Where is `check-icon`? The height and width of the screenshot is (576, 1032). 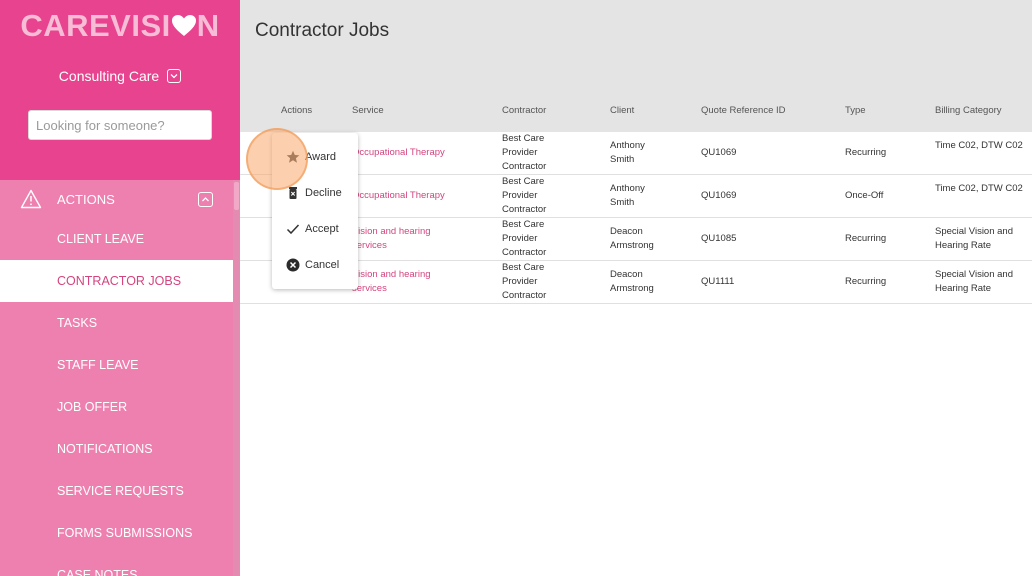
check-icon is located at coordinates (293, 229).